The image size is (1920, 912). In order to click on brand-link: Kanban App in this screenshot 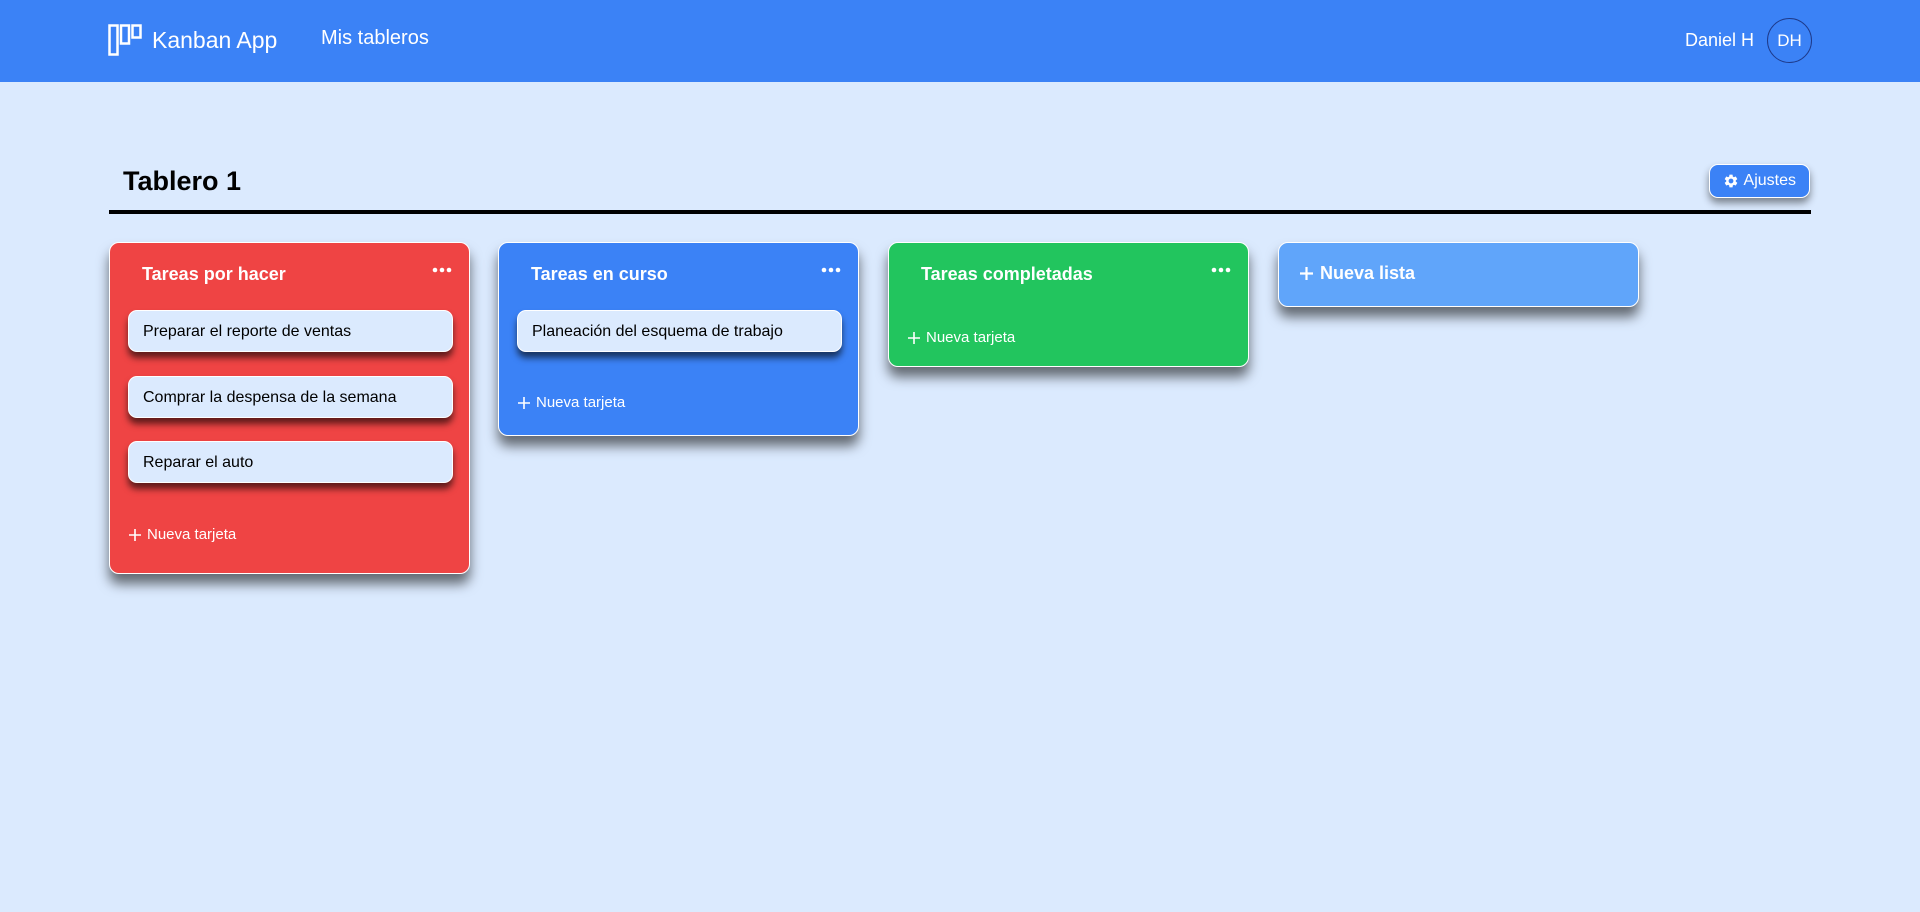, I will do `click(192, 40)`.